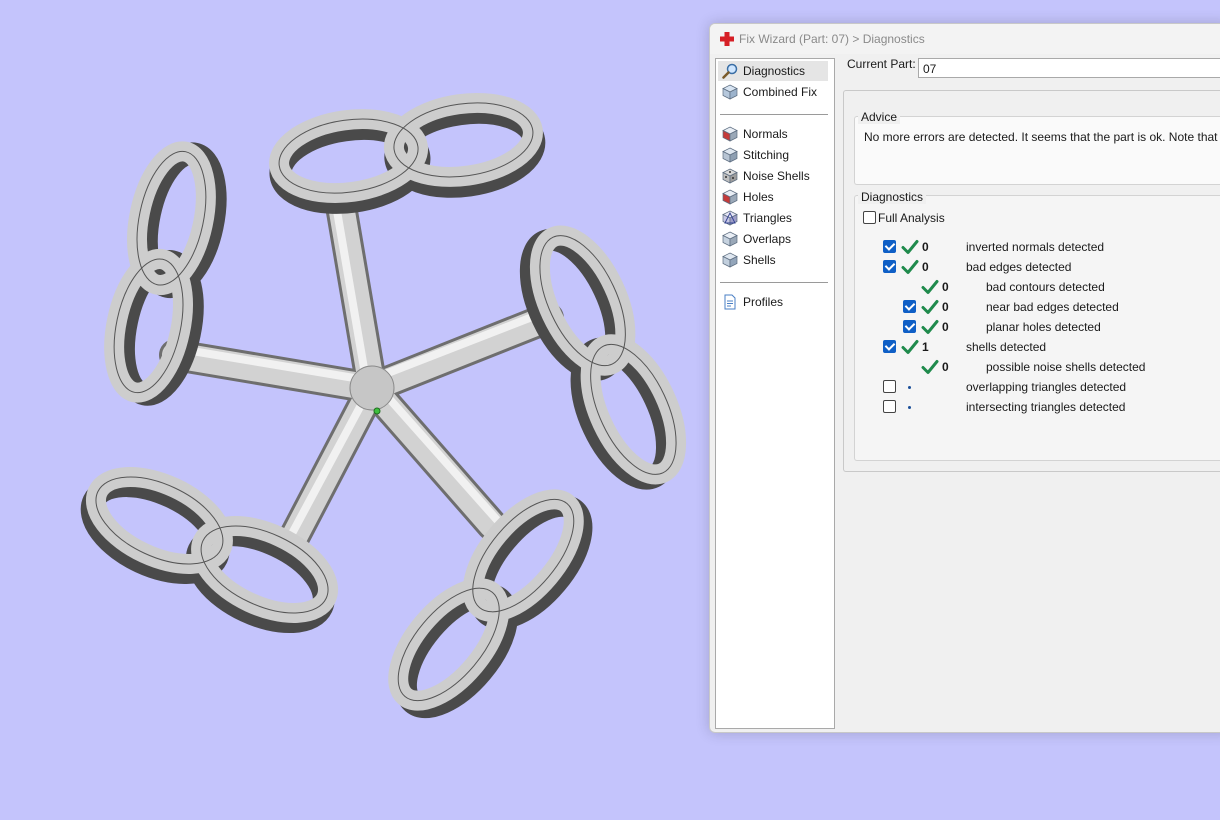 This screenshot has width=1220, height=820. I want to click on diagnostic-row: 0 bad contours detected, so click(965, 289).